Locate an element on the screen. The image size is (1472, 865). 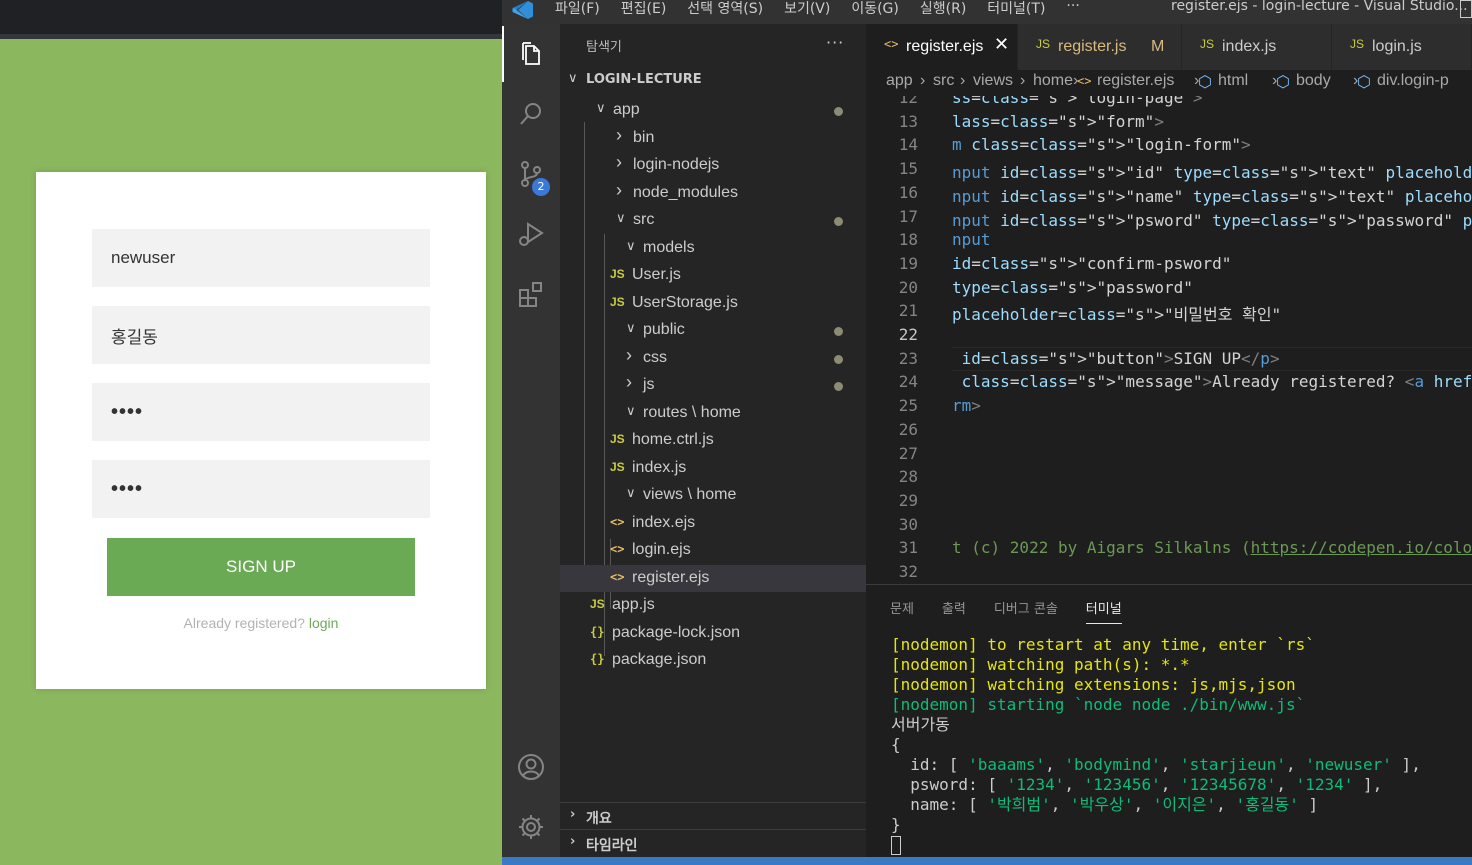
activity-bar: 2 is located at coordinates (531, 440).